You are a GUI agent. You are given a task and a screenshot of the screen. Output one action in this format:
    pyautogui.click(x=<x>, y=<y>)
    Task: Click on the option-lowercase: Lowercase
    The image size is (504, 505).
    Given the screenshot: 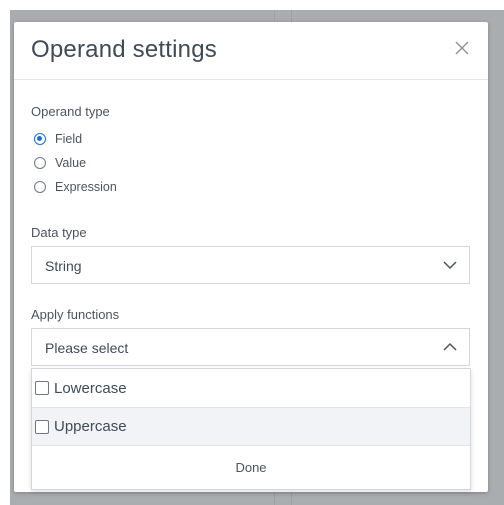 What is the action you would take?
    pyautogui.click(x=251, y=388)
    